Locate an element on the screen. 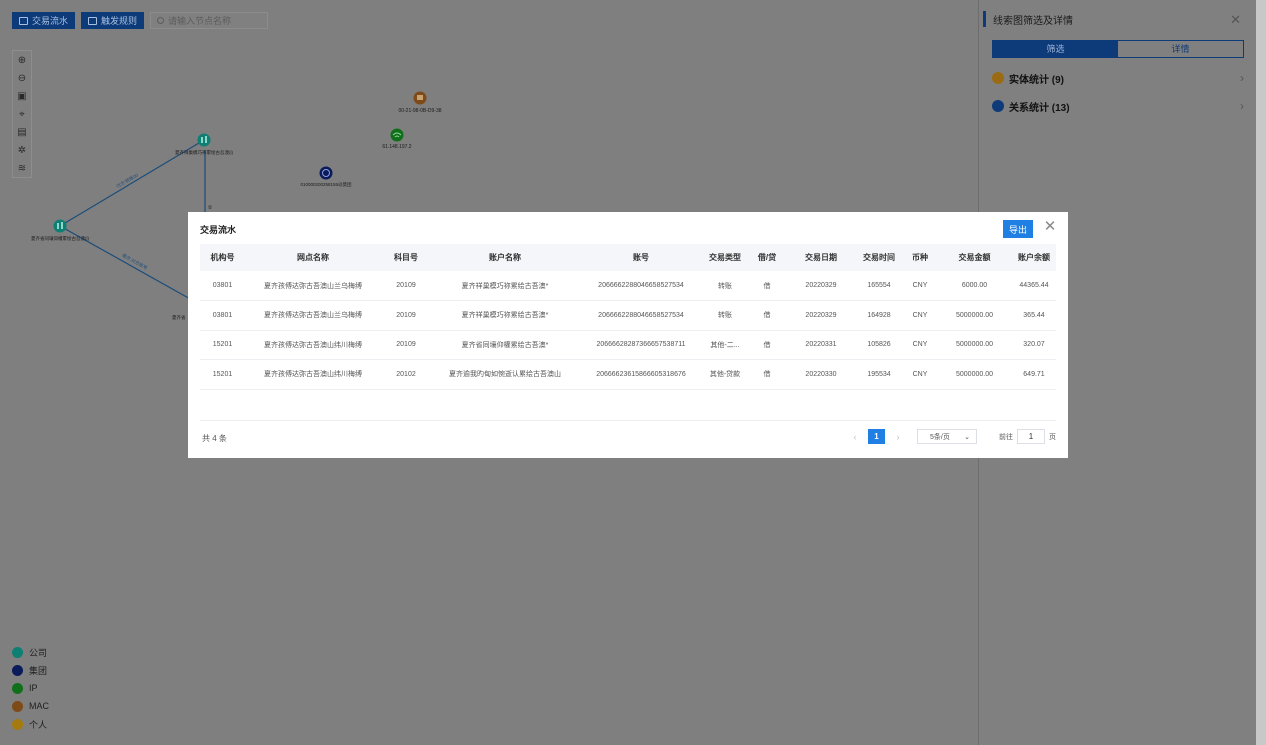  trigger-rules-label: 触发规则 is located at coordinates (119, 21).